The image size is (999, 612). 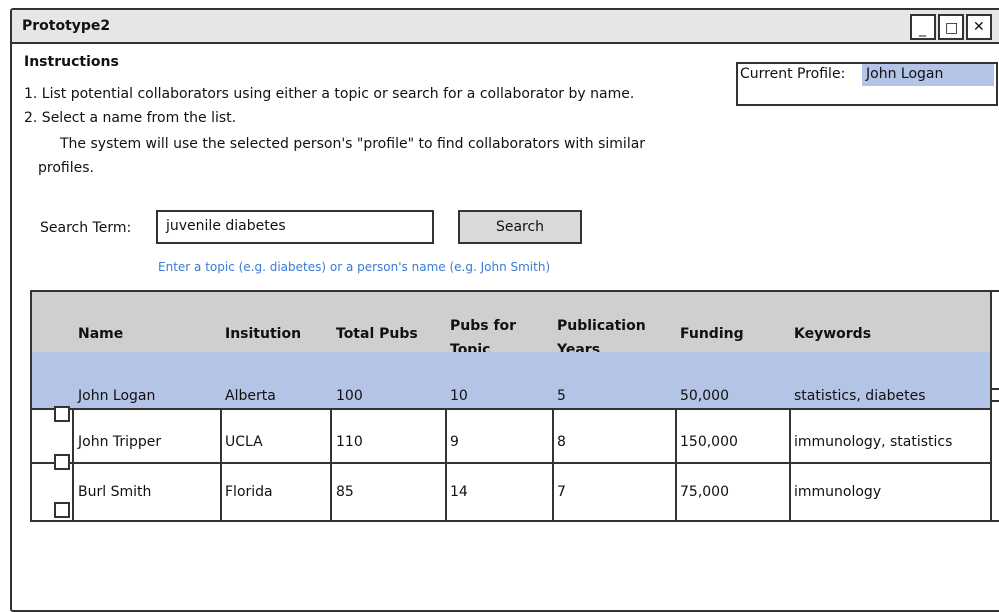 What do you see at coordinates (66, 26) in the screenshot?
I see `window-title: Prototype2` at bounding box center [66, 26].